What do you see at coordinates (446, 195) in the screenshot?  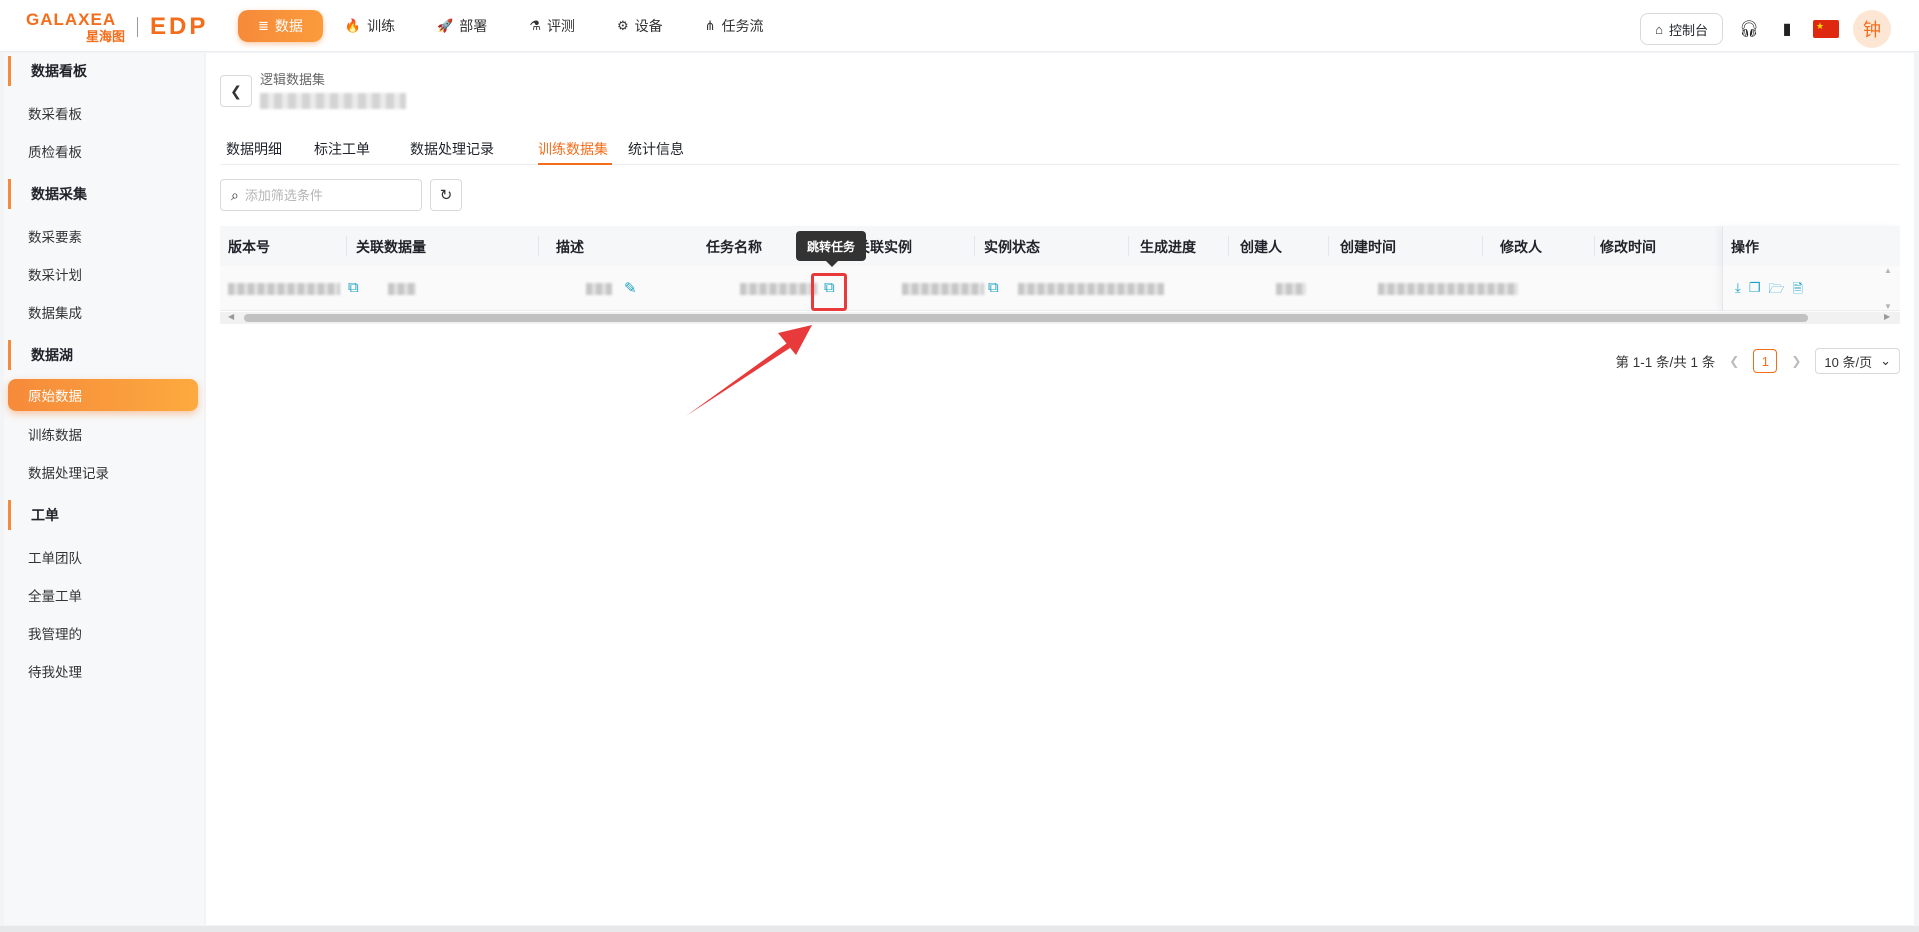 I see `refresh-button: ↻` at bounding box center [446, 195].